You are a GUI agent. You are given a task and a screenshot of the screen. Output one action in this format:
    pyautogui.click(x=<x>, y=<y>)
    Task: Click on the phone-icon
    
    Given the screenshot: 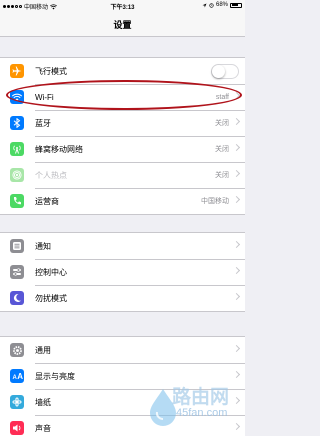 What is the action you would take?
    pyautogui.click(x=17, y=201)
    